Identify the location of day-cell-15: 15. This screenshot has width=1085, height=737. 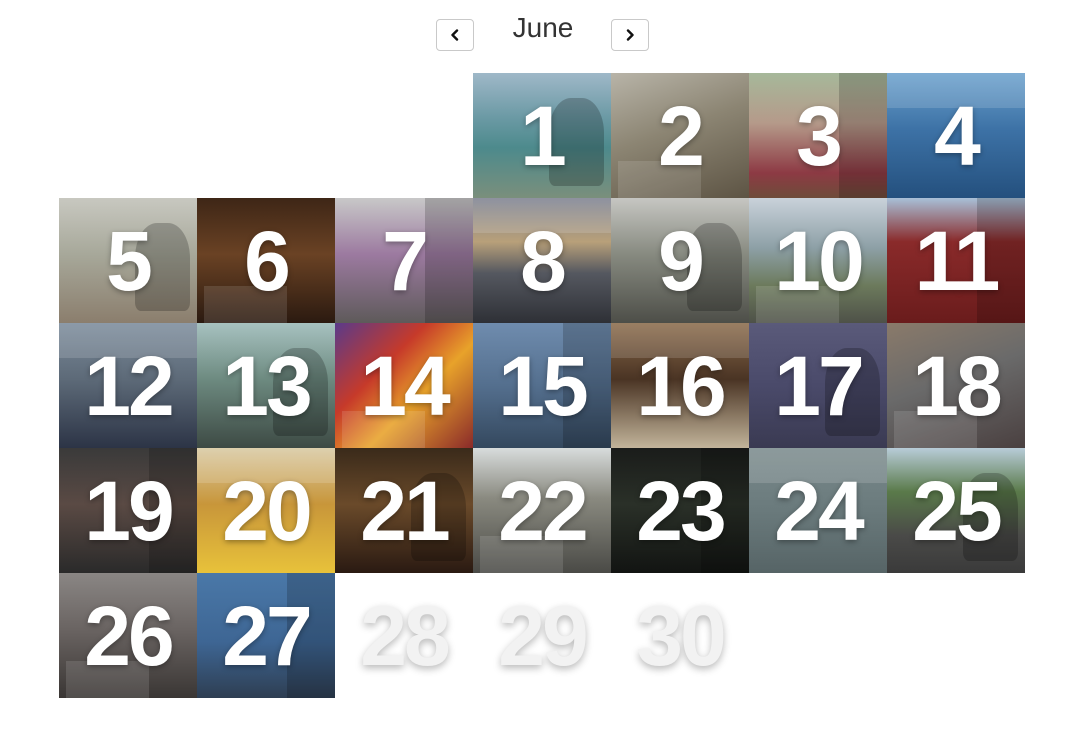
(542, 385).